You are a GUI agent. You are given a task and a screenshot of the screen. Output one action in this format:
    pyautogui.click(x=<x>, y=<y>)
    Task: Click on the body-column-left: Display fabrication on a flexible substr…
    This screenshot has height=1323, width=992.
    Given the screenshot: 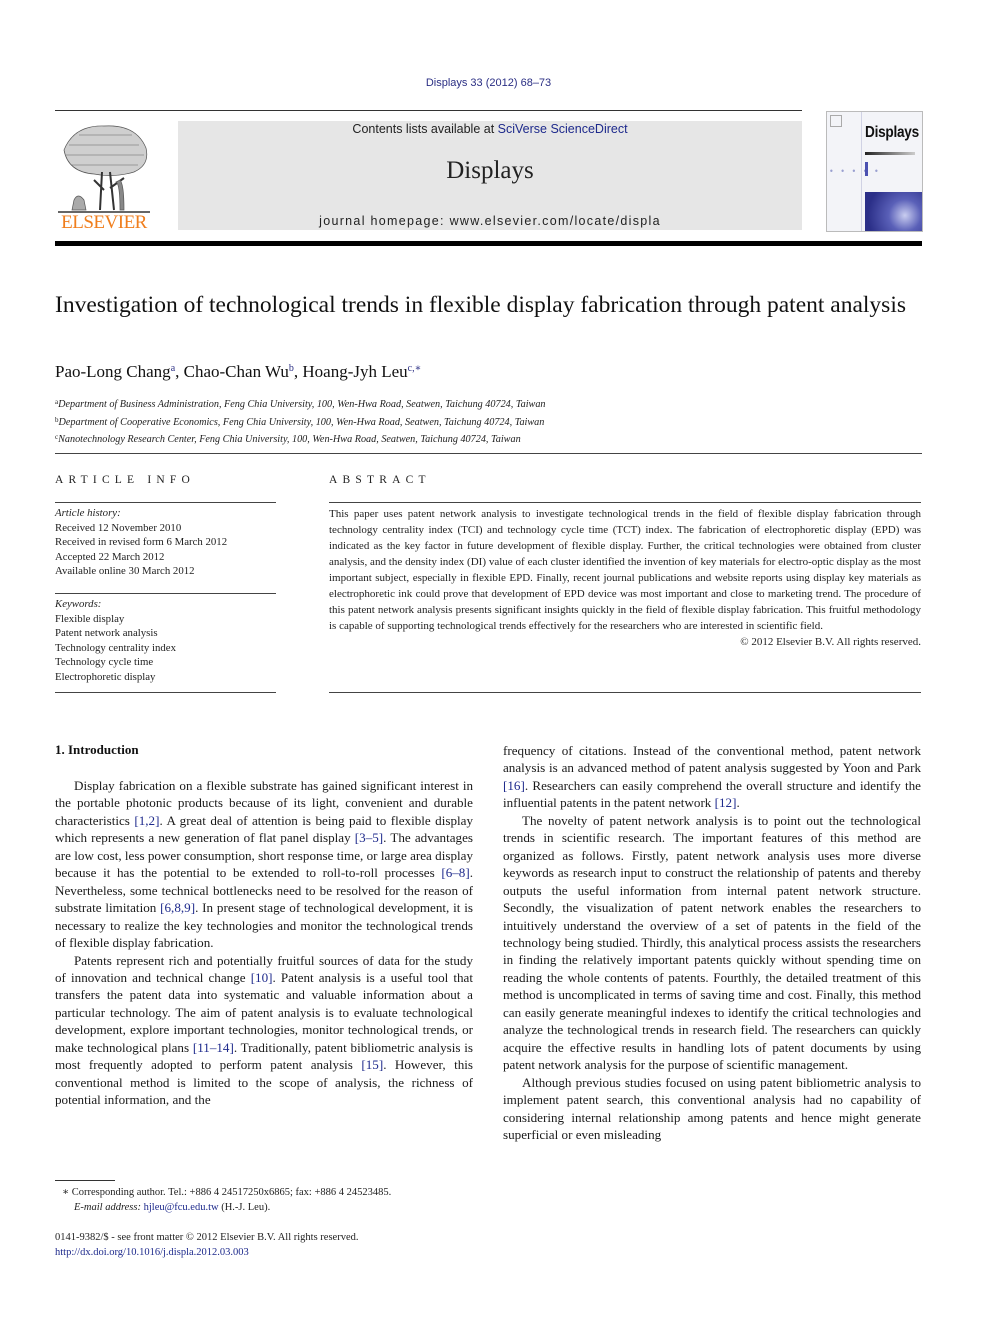 What is the action you would take?
    pyautogui.click(x=264, y=943)
    